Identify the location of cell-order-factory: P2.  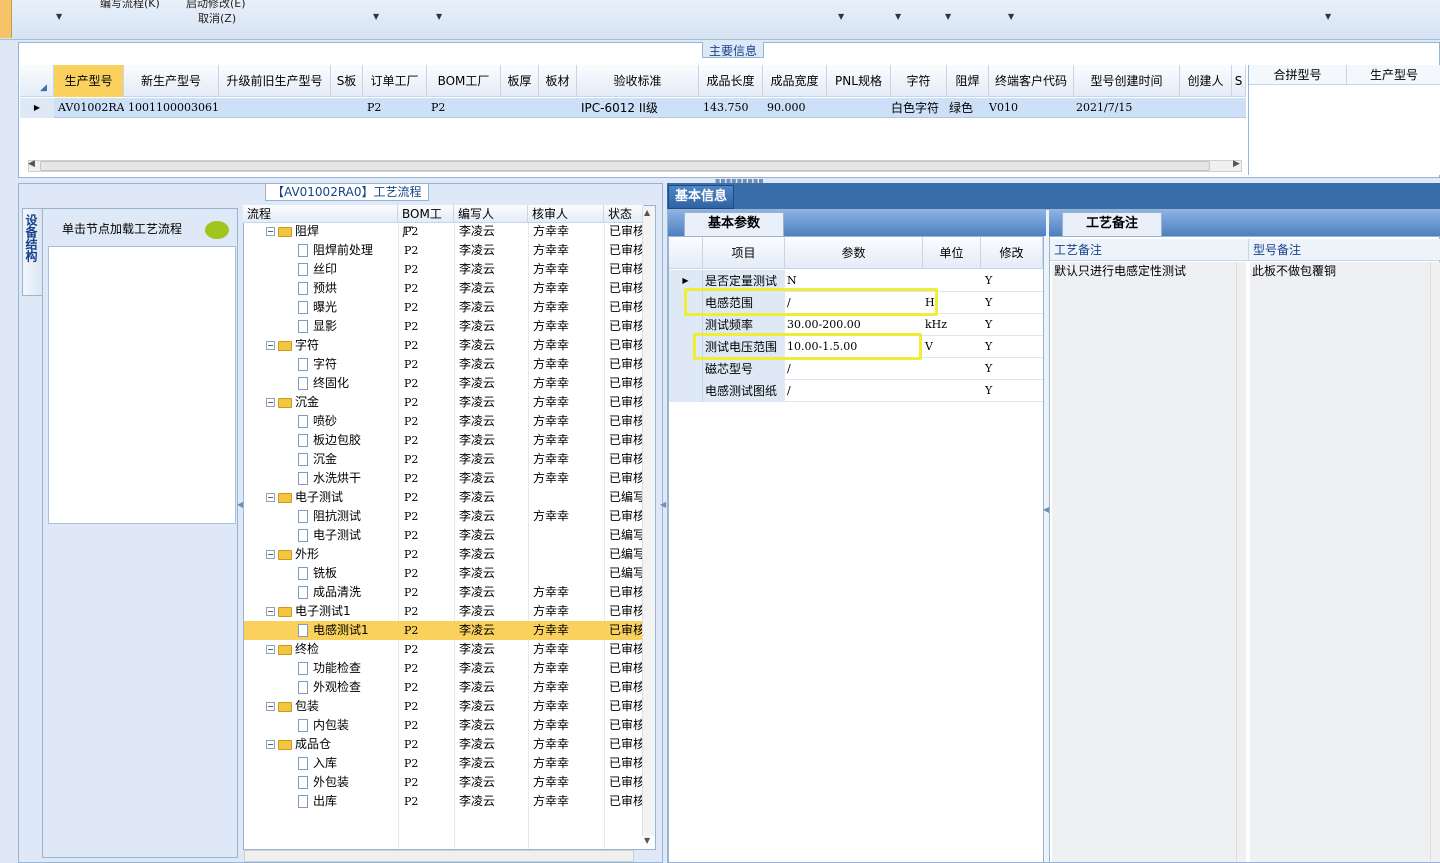
(395, 108).